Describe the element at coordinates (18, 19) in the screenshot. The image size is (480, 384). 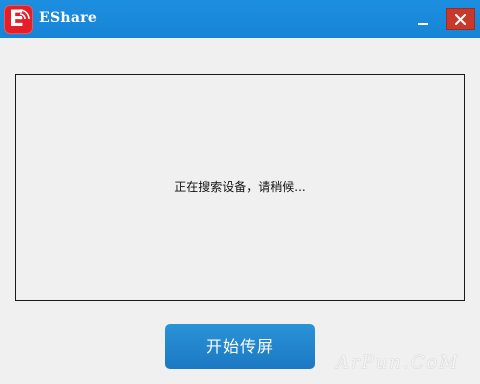
I see `eshare-logo-icon: E` at that location.